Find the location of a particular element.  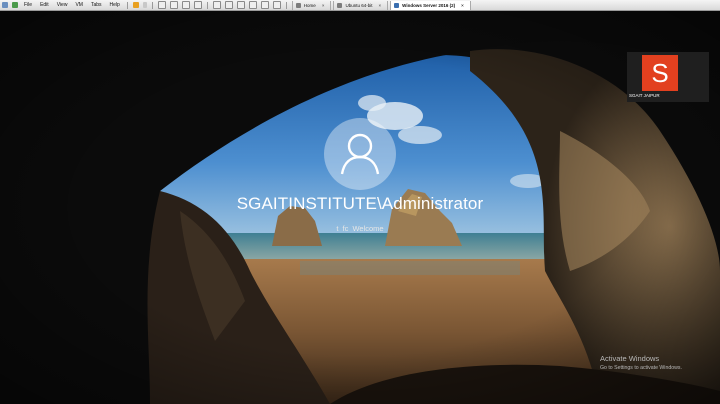

user-avatar is located at coordinates (360, 154).